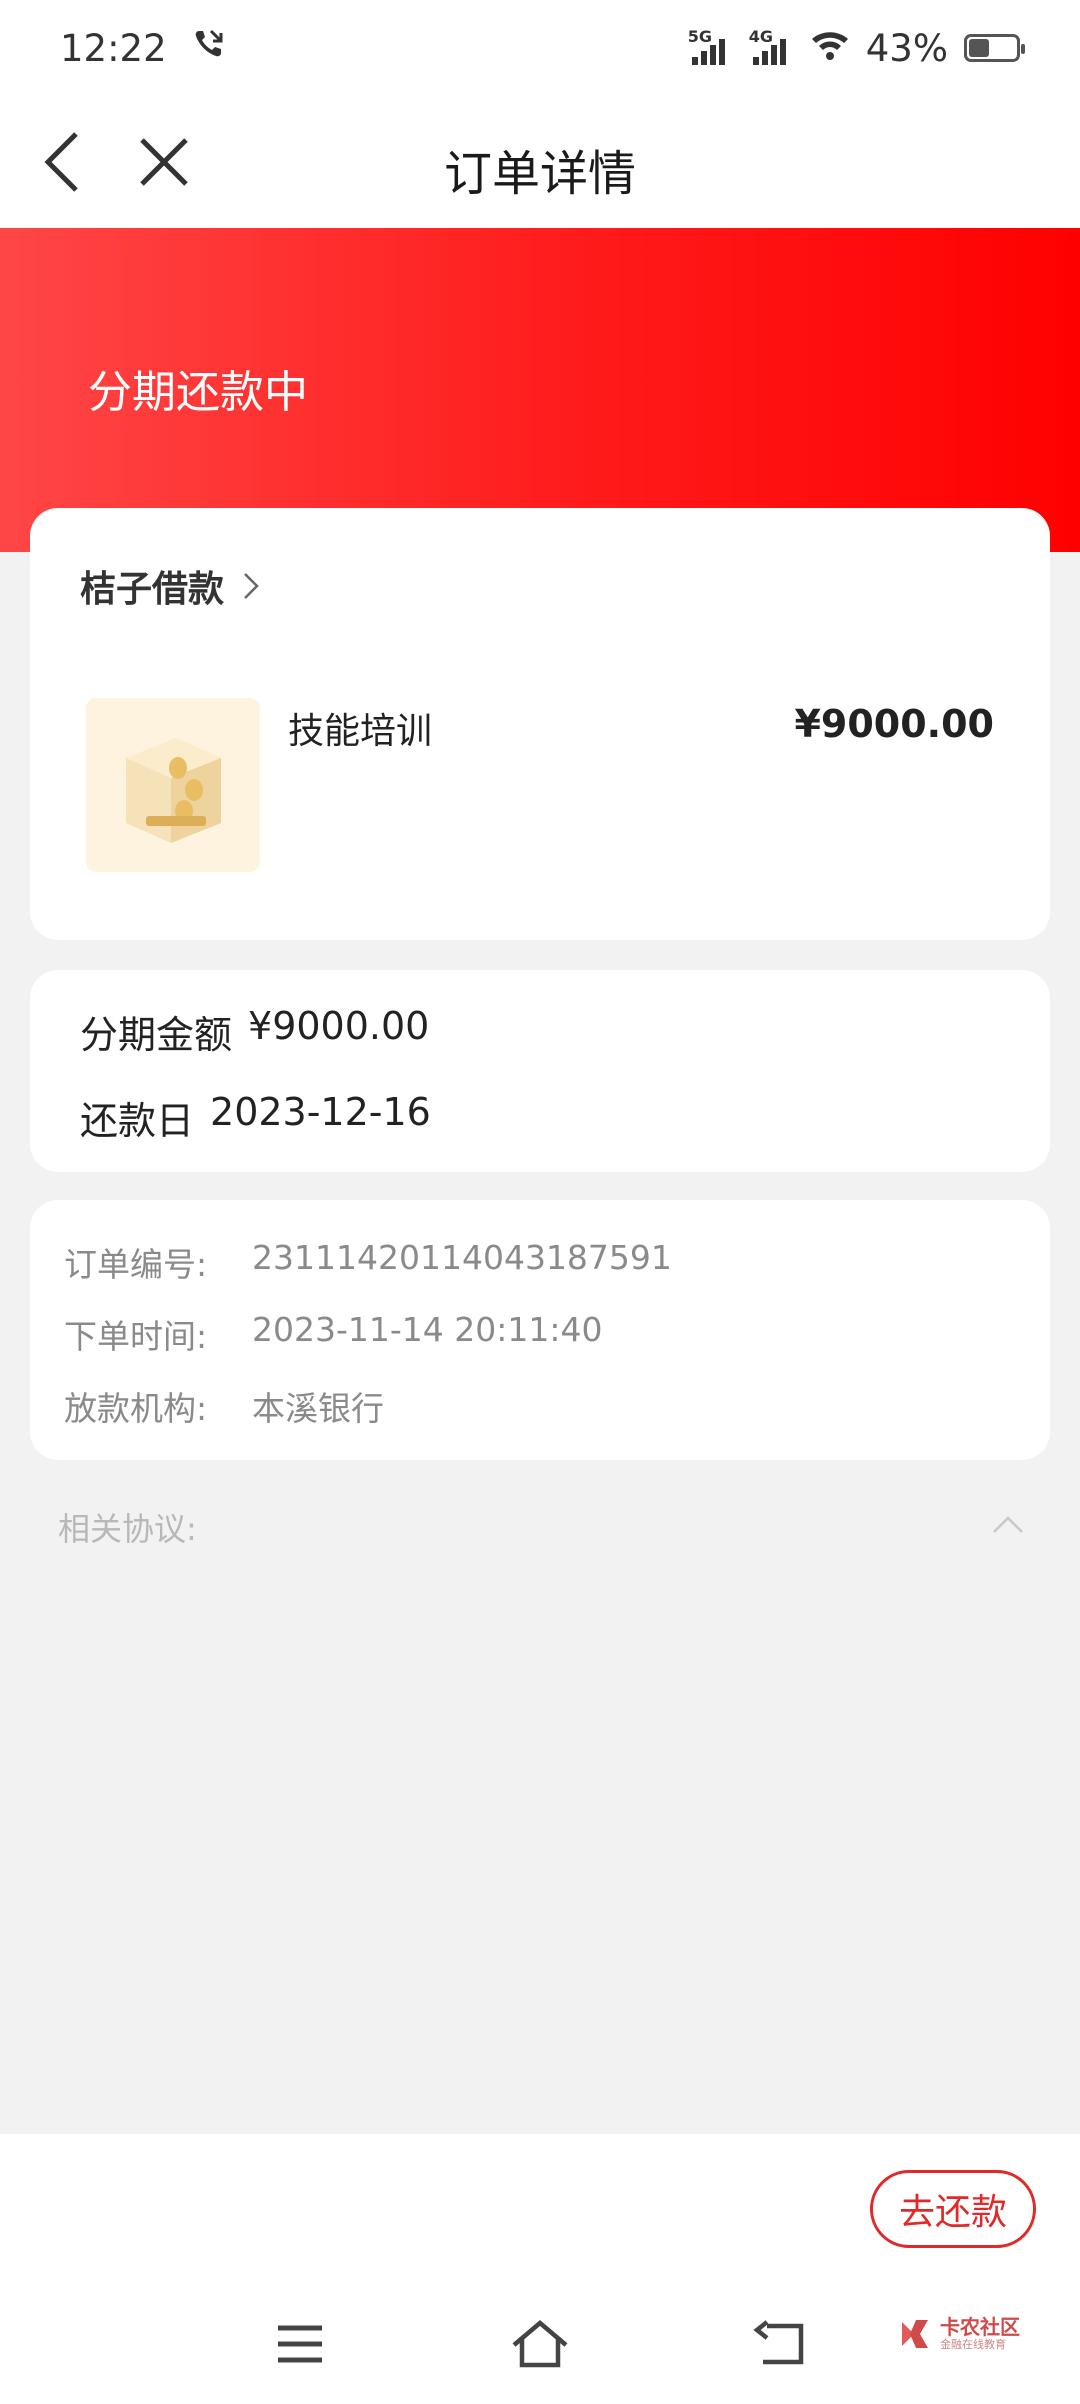 This screenshot has height=2404, width=1080. I want to click on watermark-name: 卡农社区, so click(980, 2327).